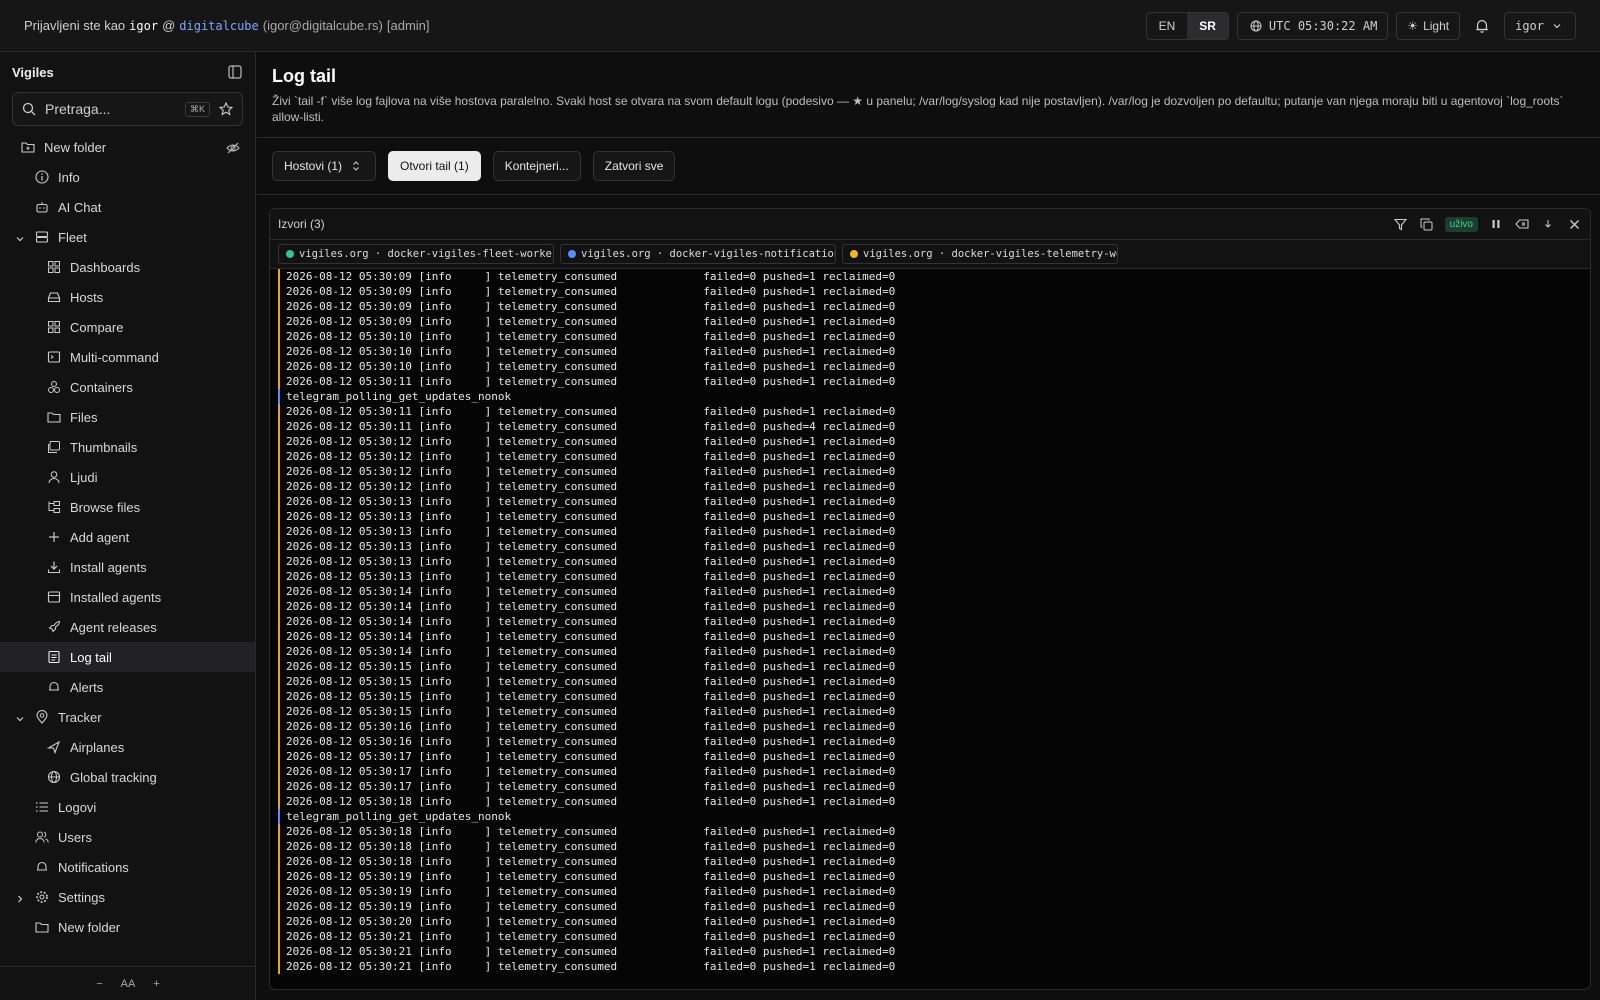 The image size is (1600, 1000). I want to click on sidebar-item-thumbnails: Thumbnails, so click(127, 447).